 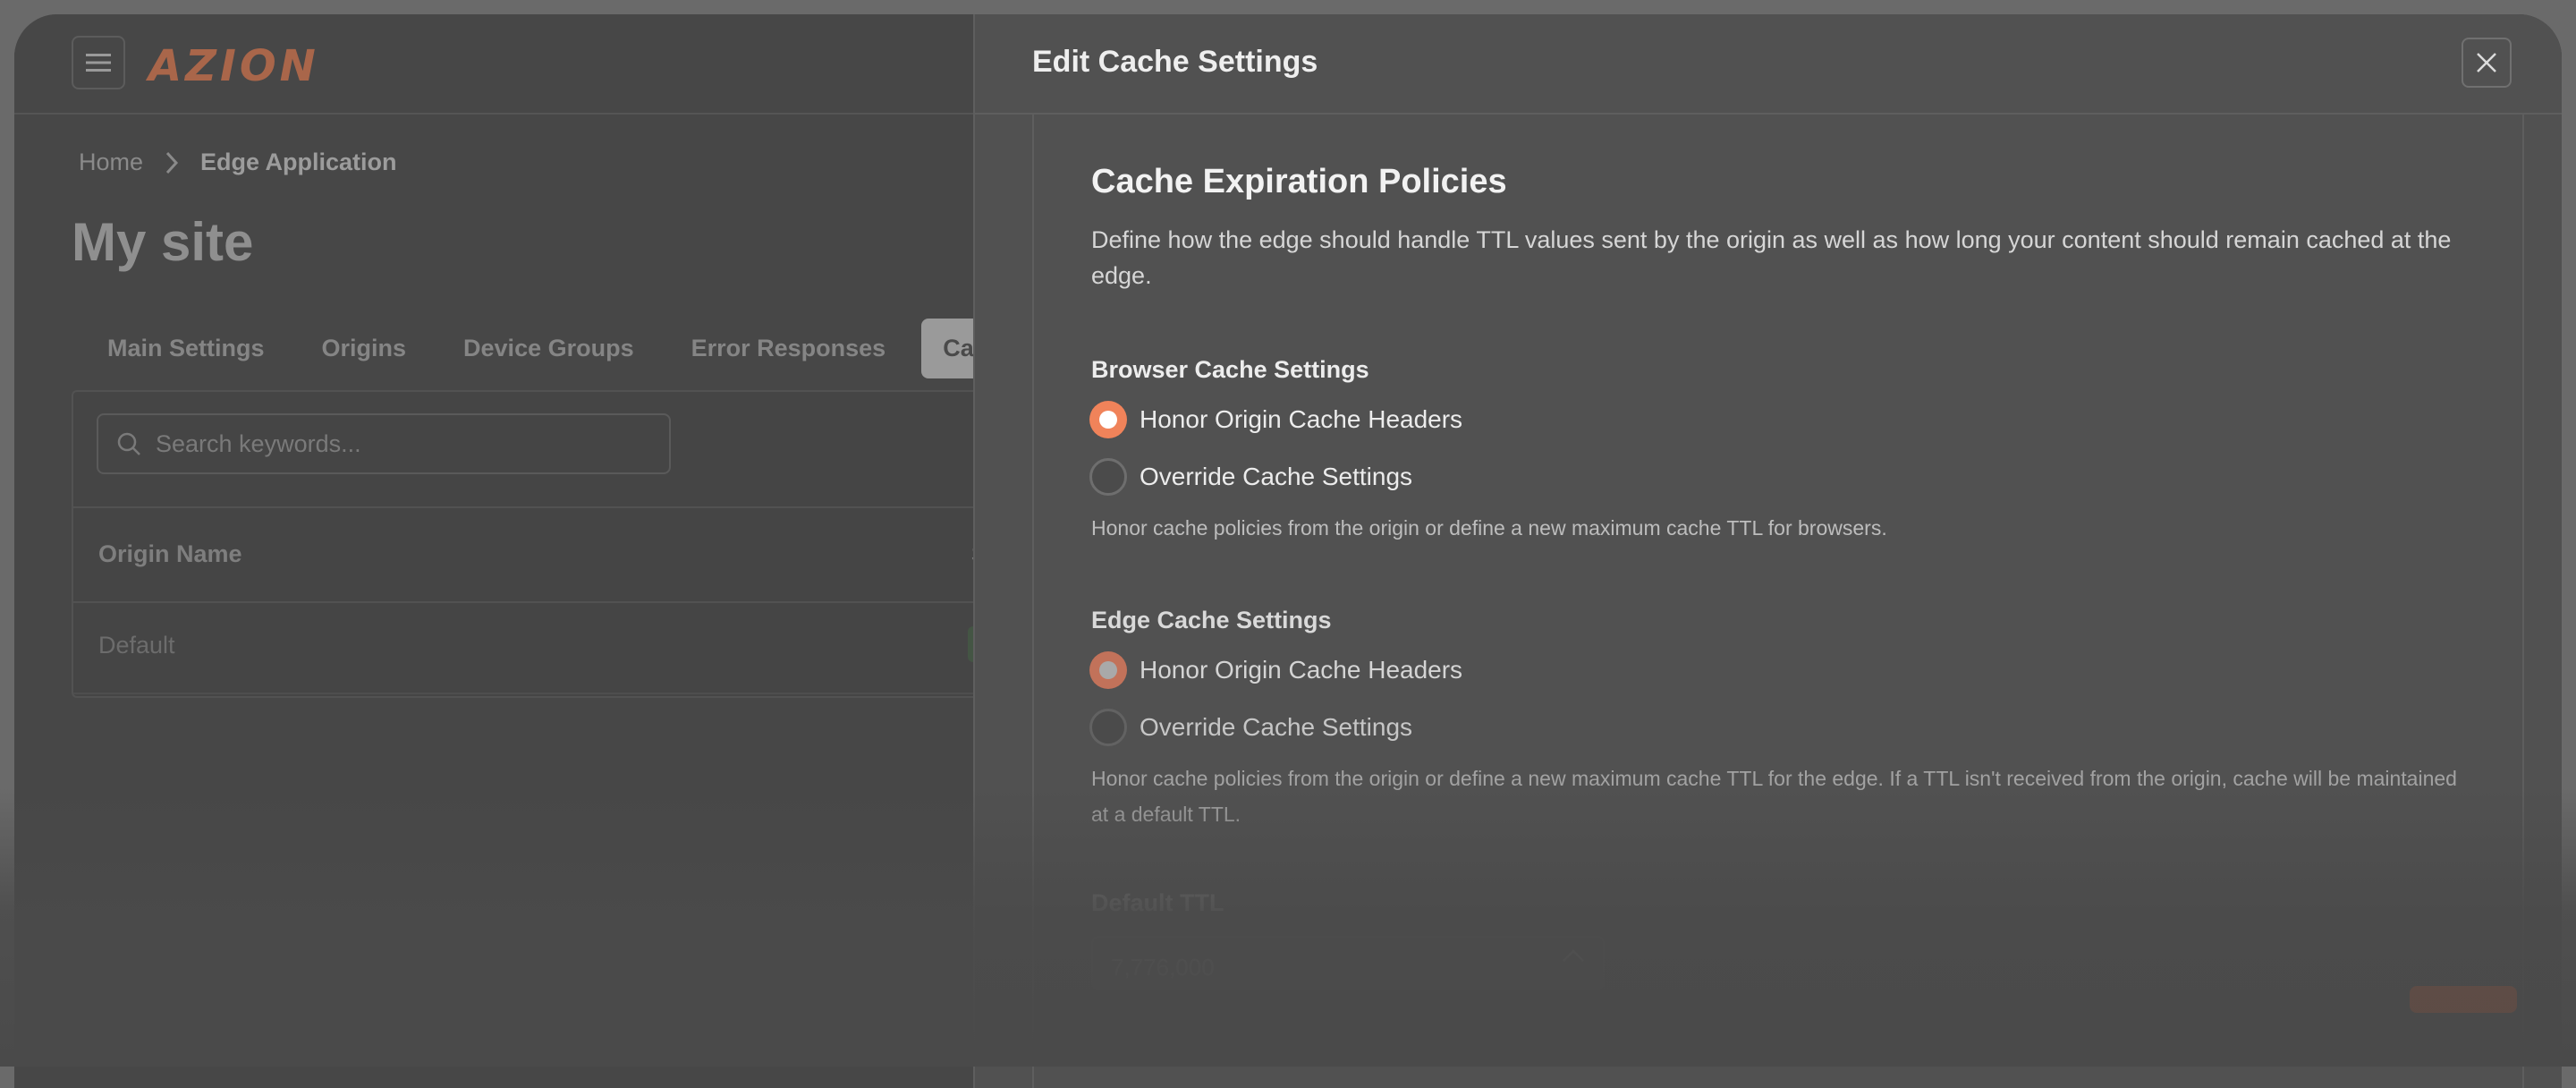 What do you see at coordinates (534, 554) in the screenshot?
I see `table-header: Origin Name St` at bounding box center [534, 554].